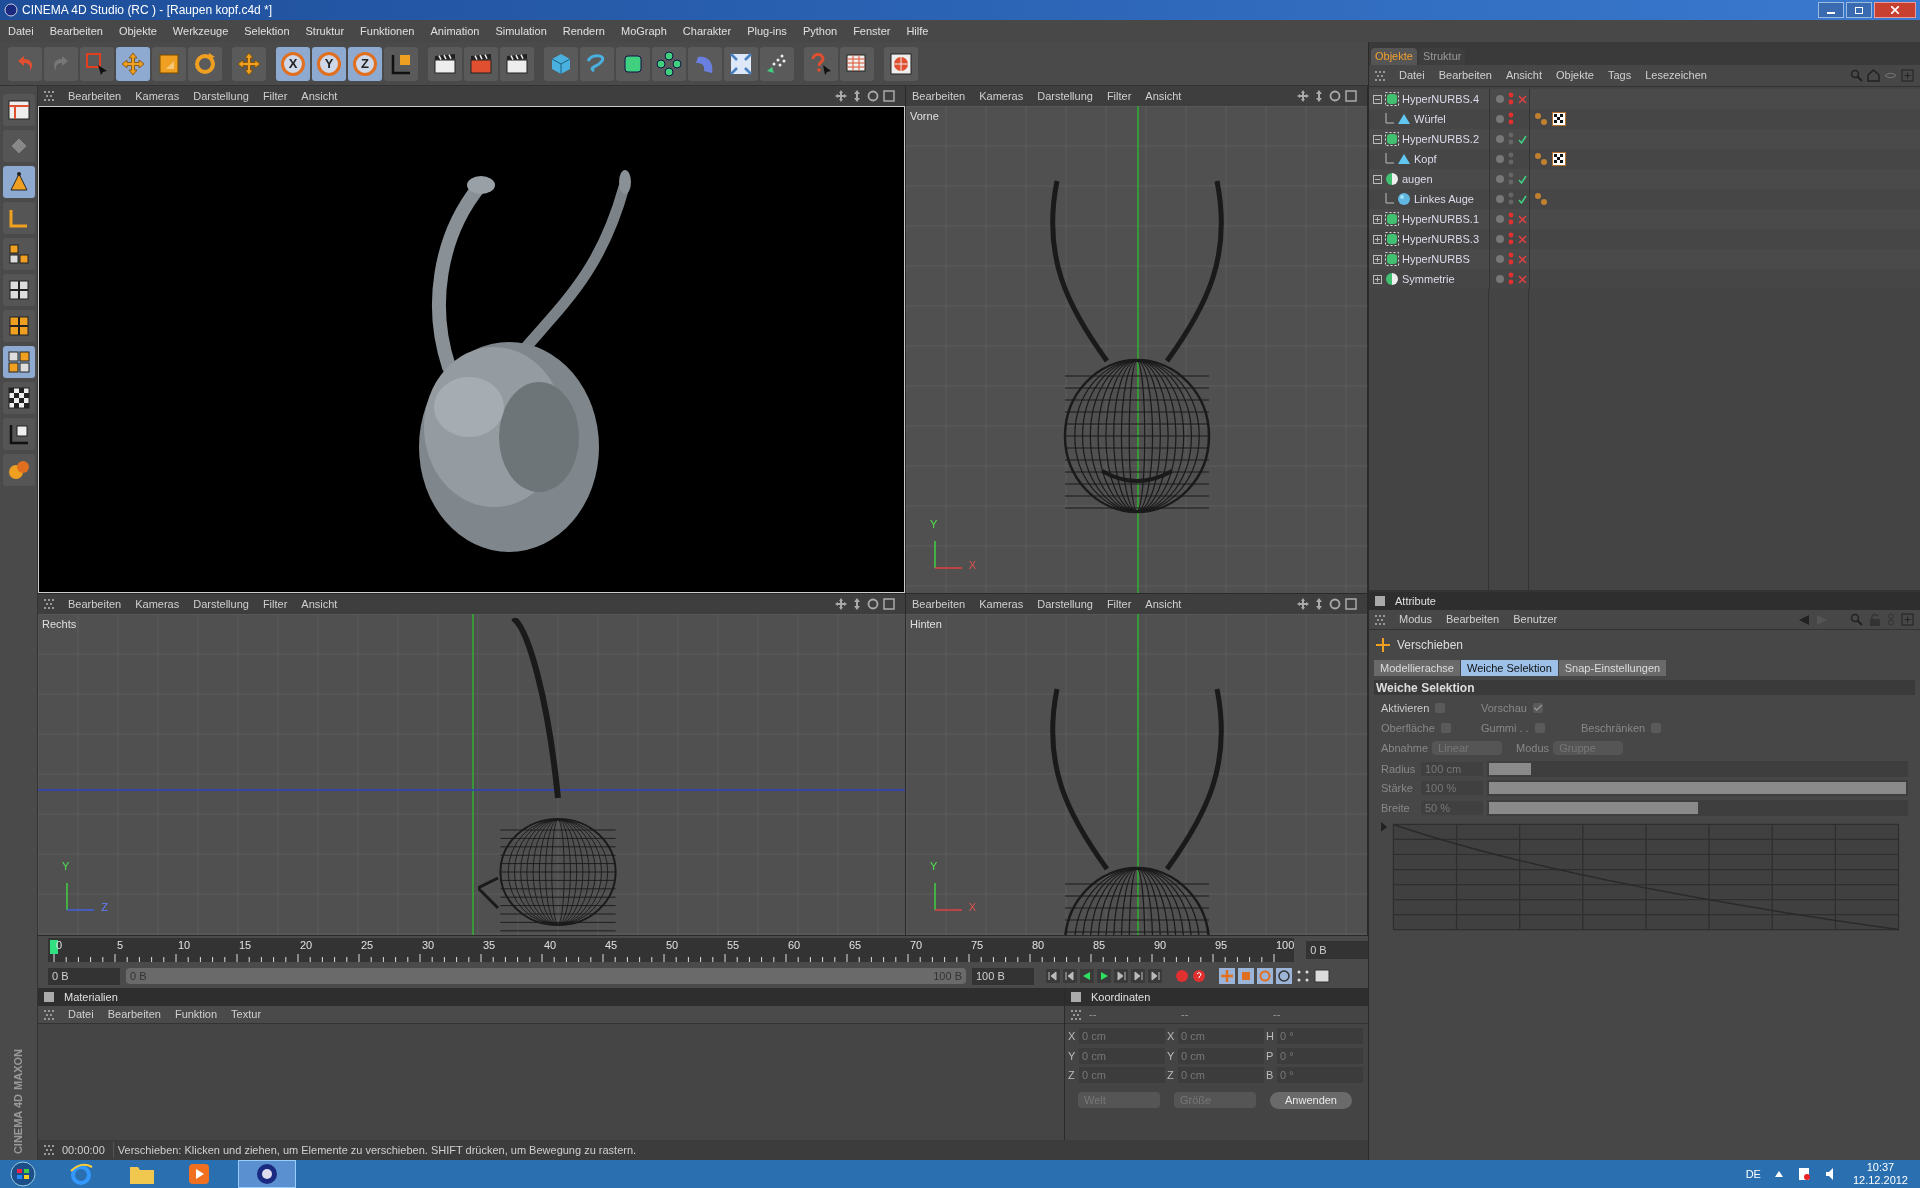 The width and height of the screenshot is (1920, 1188). I want to click on panel-tab: Struktur, so click(1442, 56).